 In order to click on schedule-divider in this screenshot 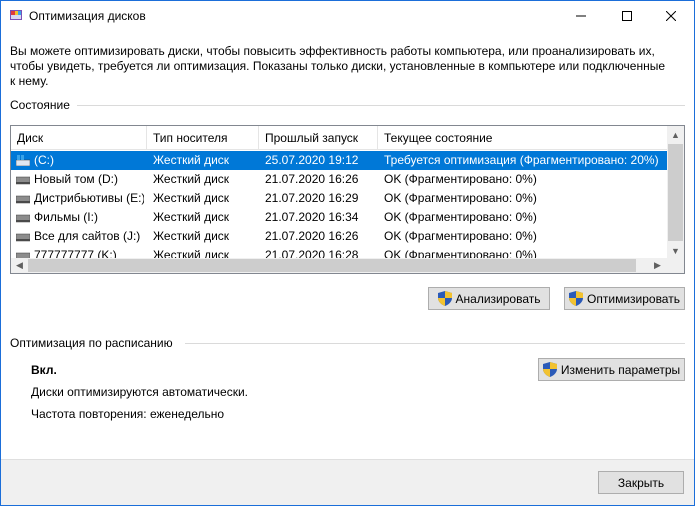, I will do `click(435, 343)`.